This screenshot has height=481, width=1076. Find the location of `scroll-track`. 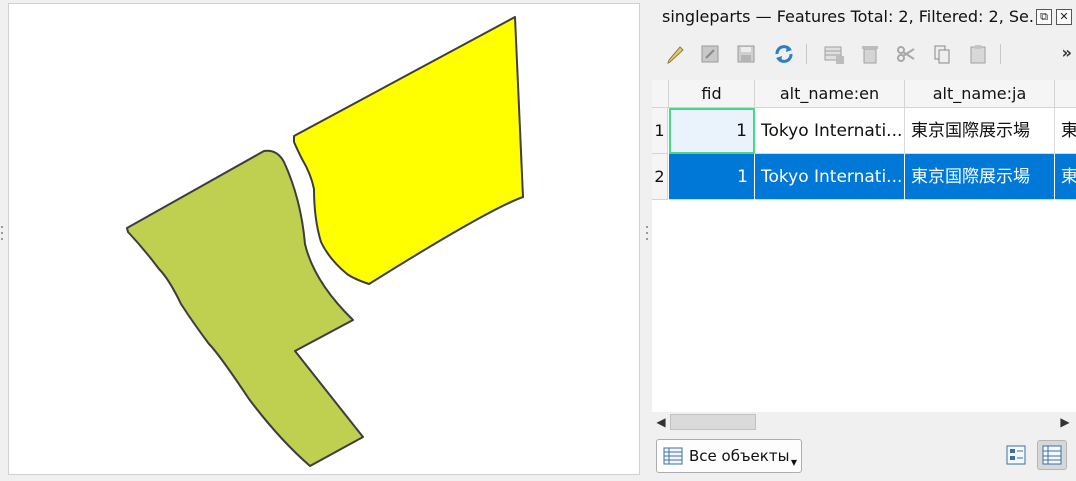

scroll-track is located at coordinates (864, 422).